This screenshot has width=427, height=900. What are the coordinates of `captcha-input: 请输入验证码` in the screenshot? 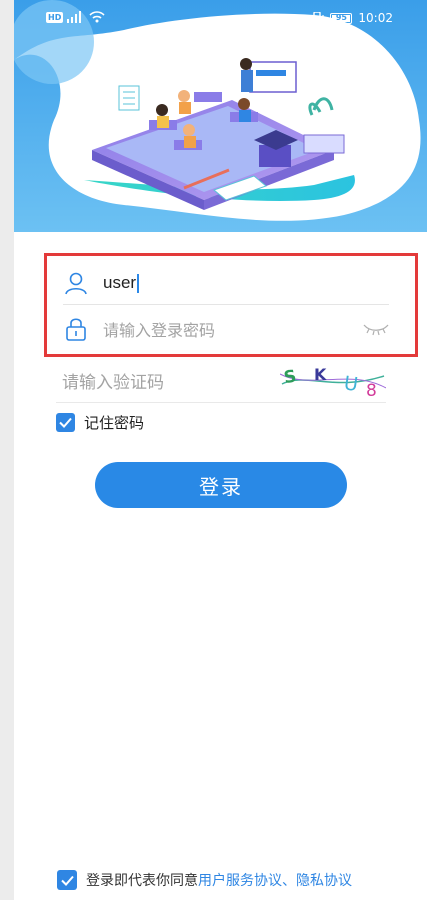 It's located at (113, 380).